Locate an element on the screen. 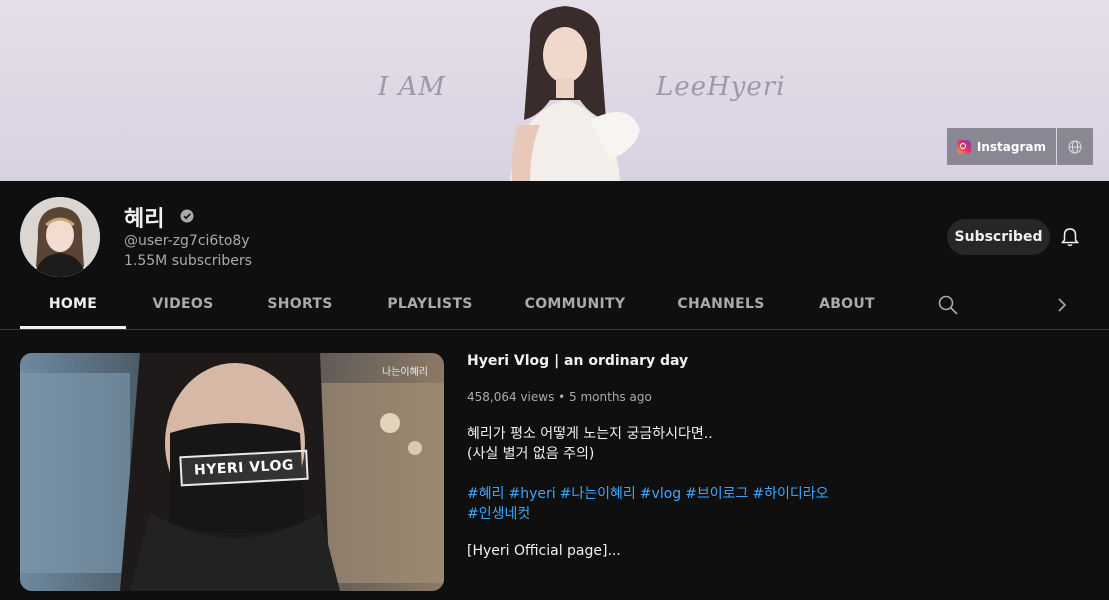 This screenshot has height=600, width=1109. hashtag-link: #인생네컷 is located at coordinates (498, 514).